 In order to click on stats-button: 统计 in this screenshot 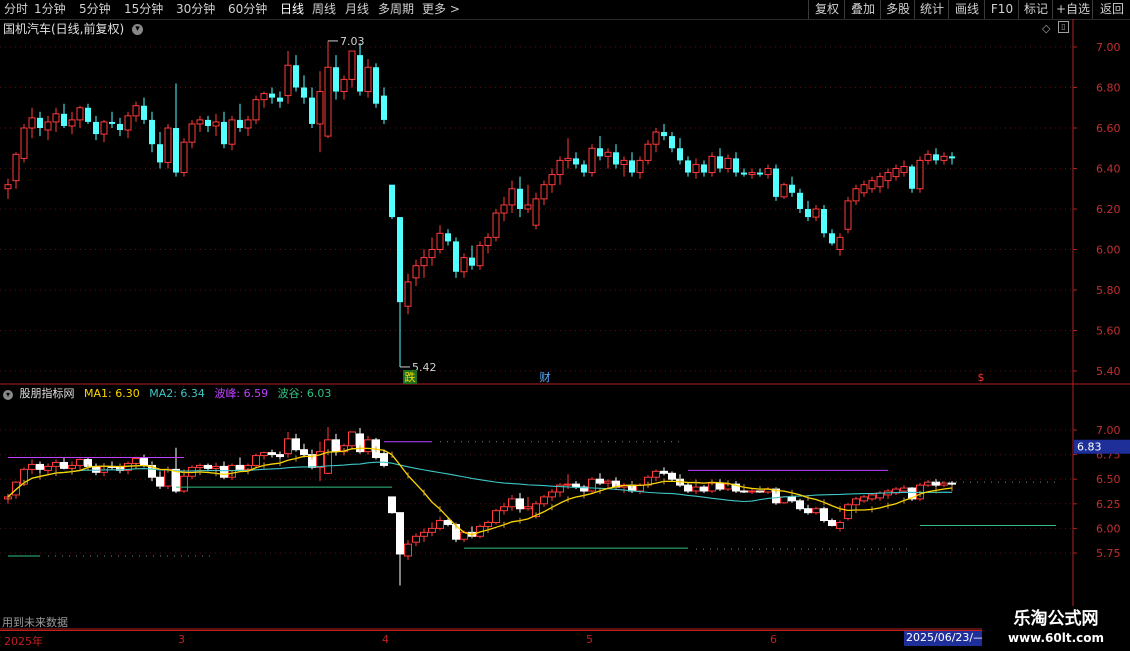, I will do `click(931, 9)`.